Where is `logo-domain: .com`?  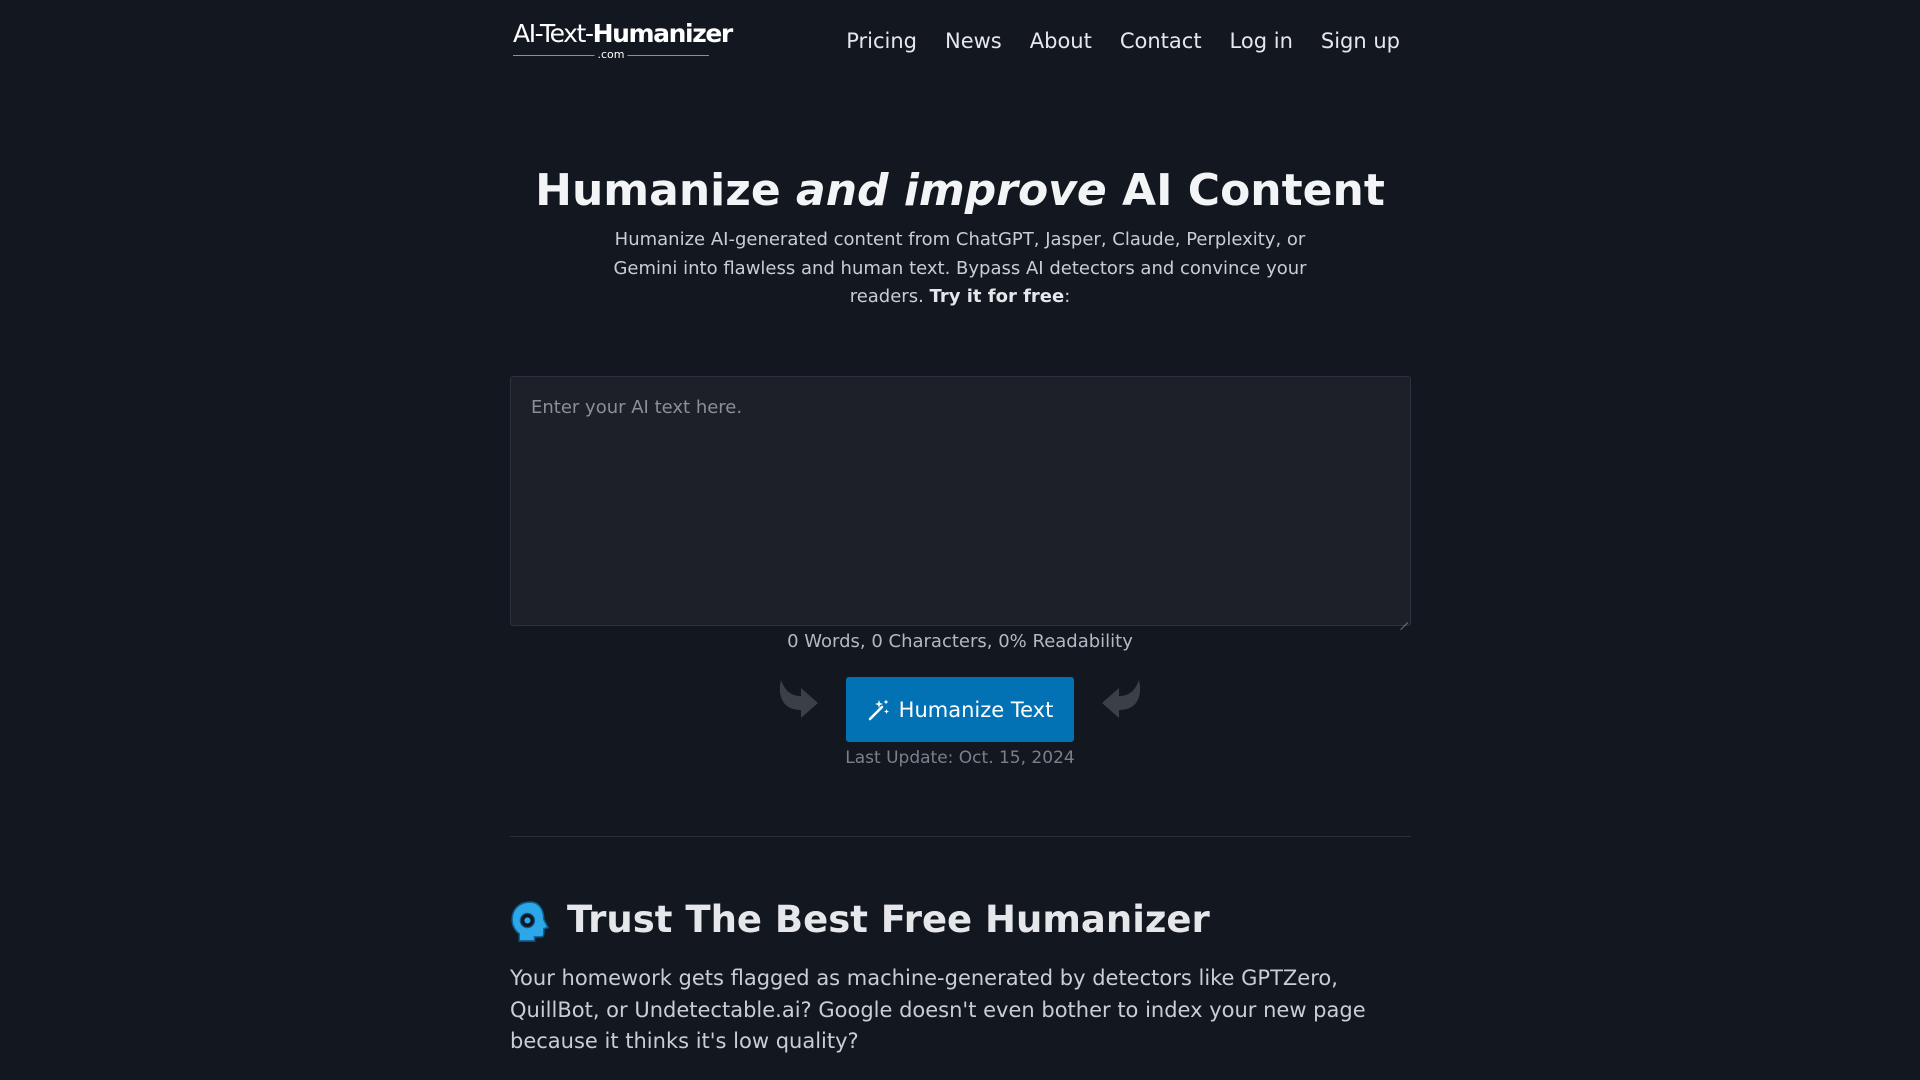
logo-domain: .com is located at coordinates (611, 54).